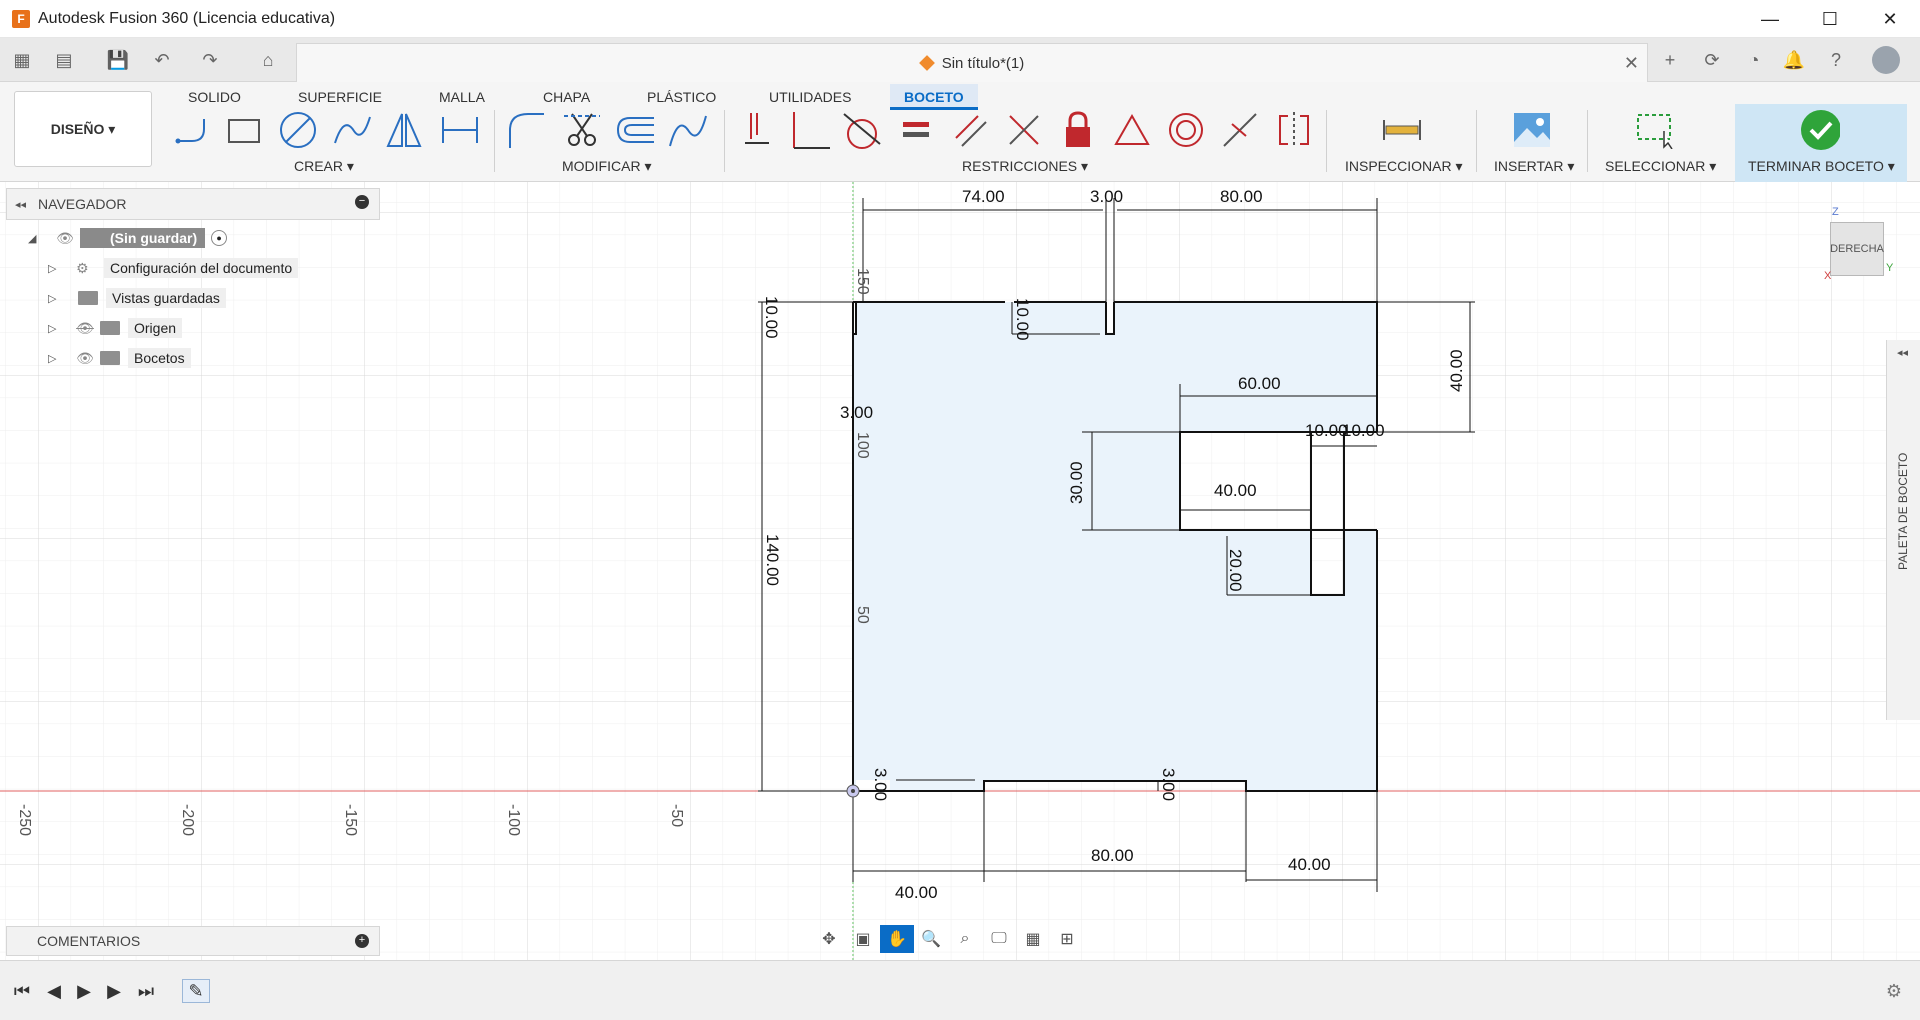  What do you see at coordinates (1534, 166) in the screenshot?
I see `group-insertar: INSERTAR ▾` at bounding box center [1534, 166].